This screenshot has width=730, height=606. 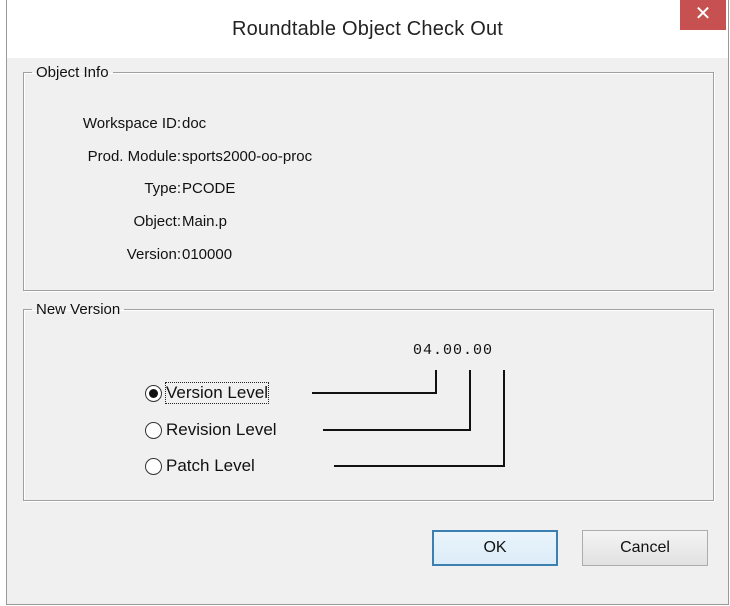 I want to click on patch-level-connector, so click(x=419, y=418).